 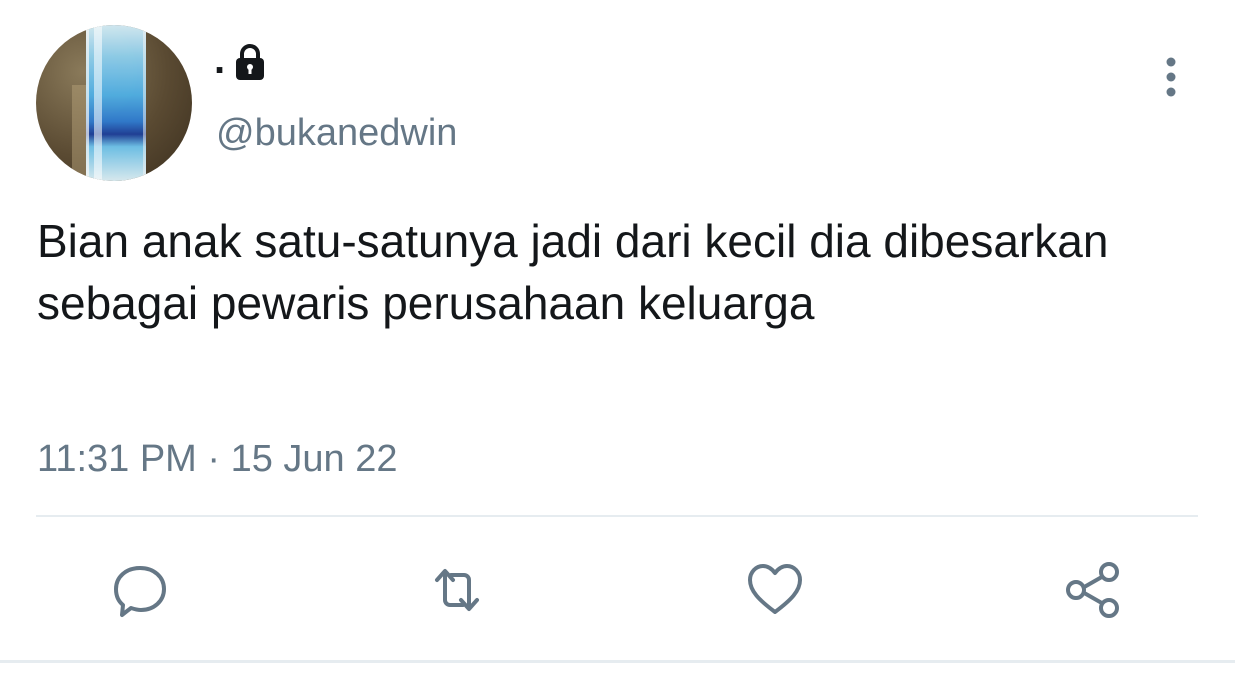 I want to click on heart-icon, so click(x=775, y=589).